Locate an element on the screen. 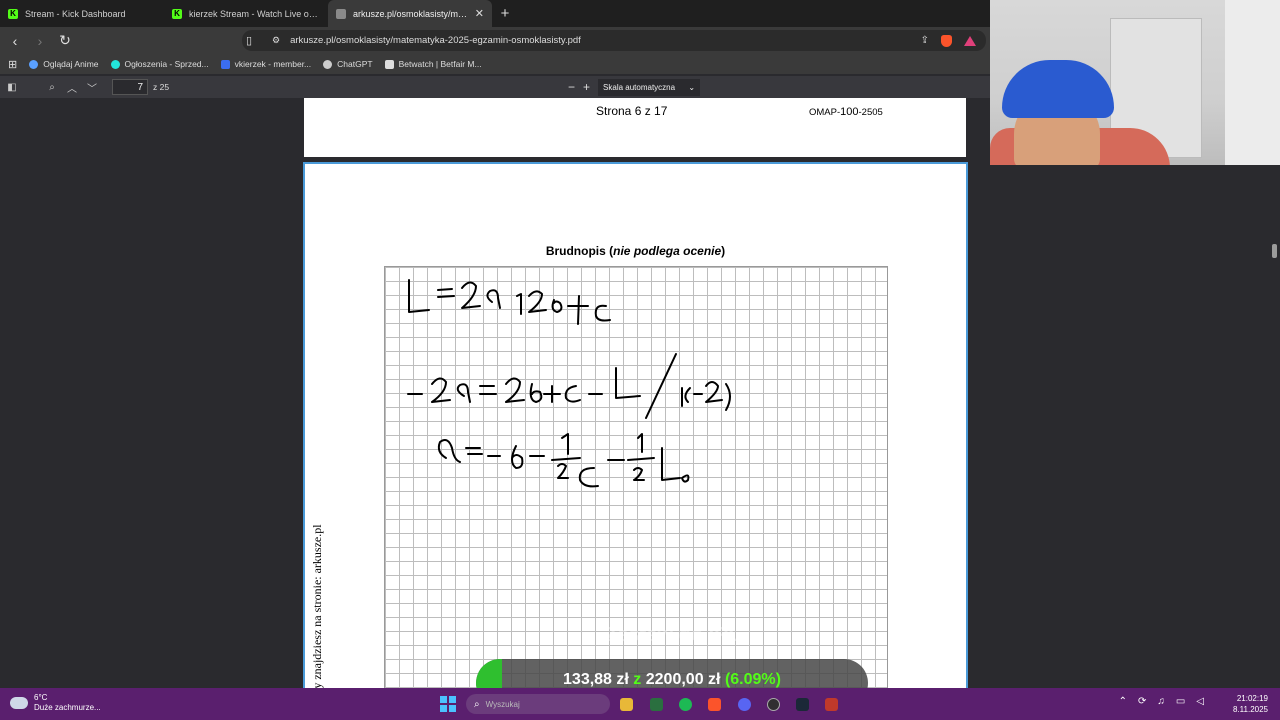  tab-kierzek-stream: K kierzek Stream - Watch Live on Kick is located at coordinates (246, 13).